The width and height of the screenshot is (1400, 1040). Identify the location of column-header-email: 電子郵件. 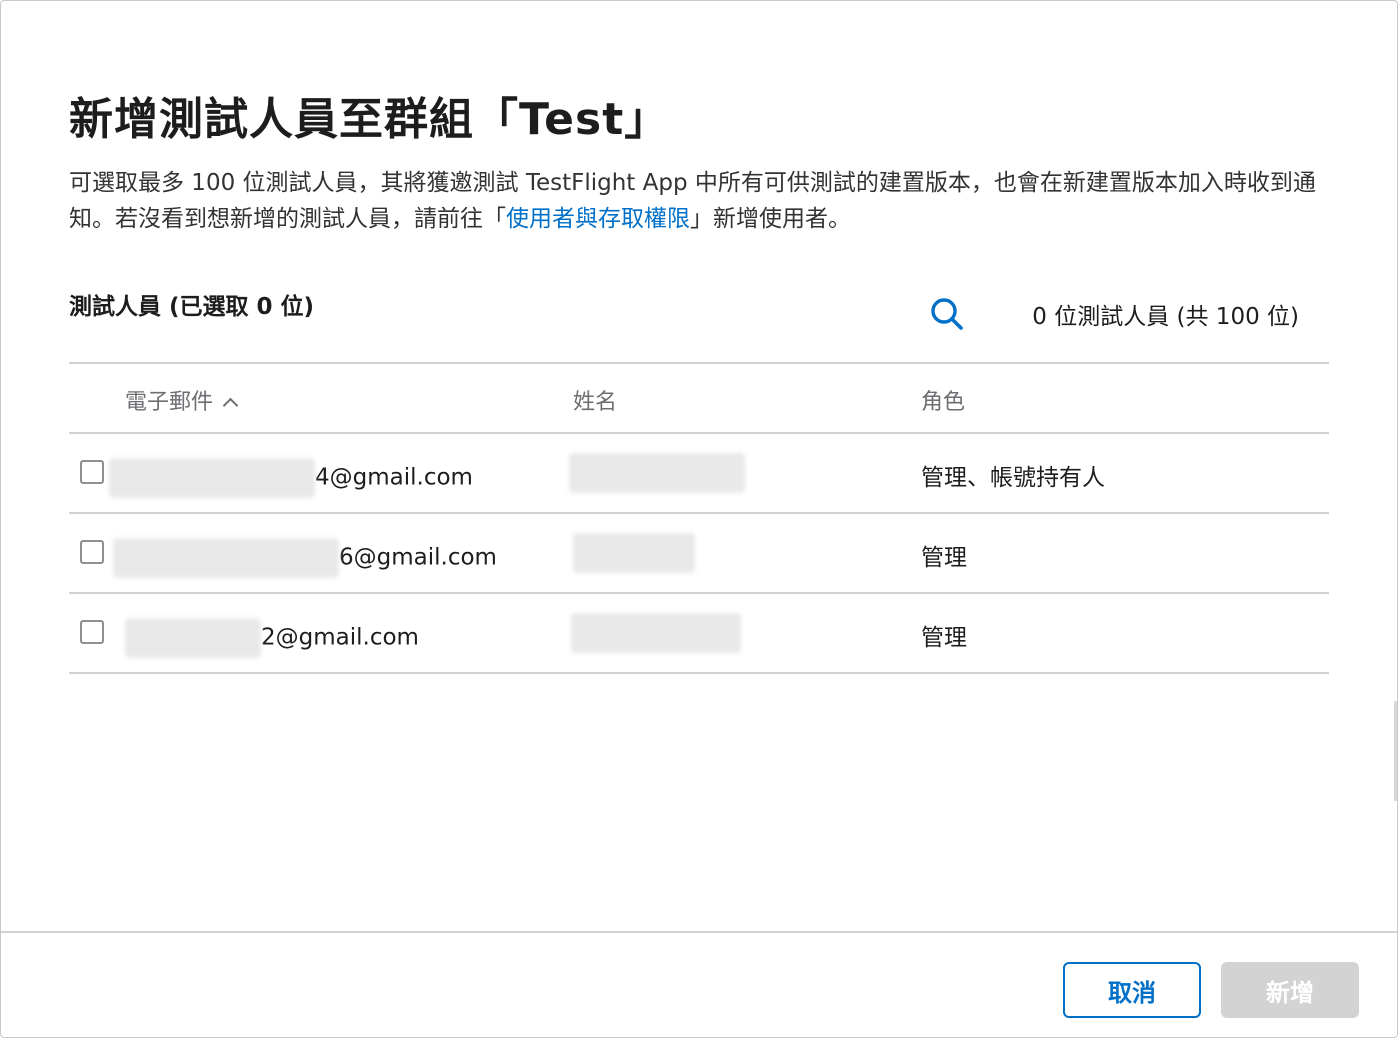
(182, 400).